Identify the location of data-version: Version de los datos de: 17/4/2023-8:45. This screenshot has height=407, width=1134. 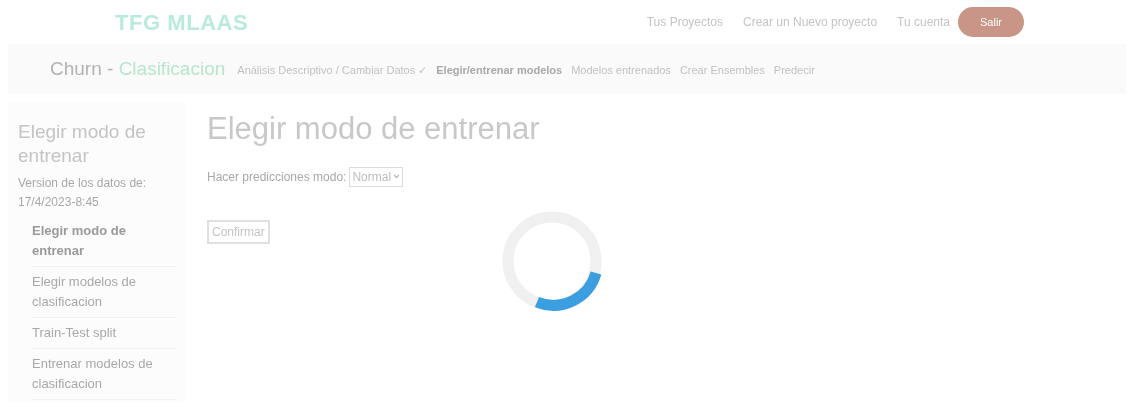
(83, 193).